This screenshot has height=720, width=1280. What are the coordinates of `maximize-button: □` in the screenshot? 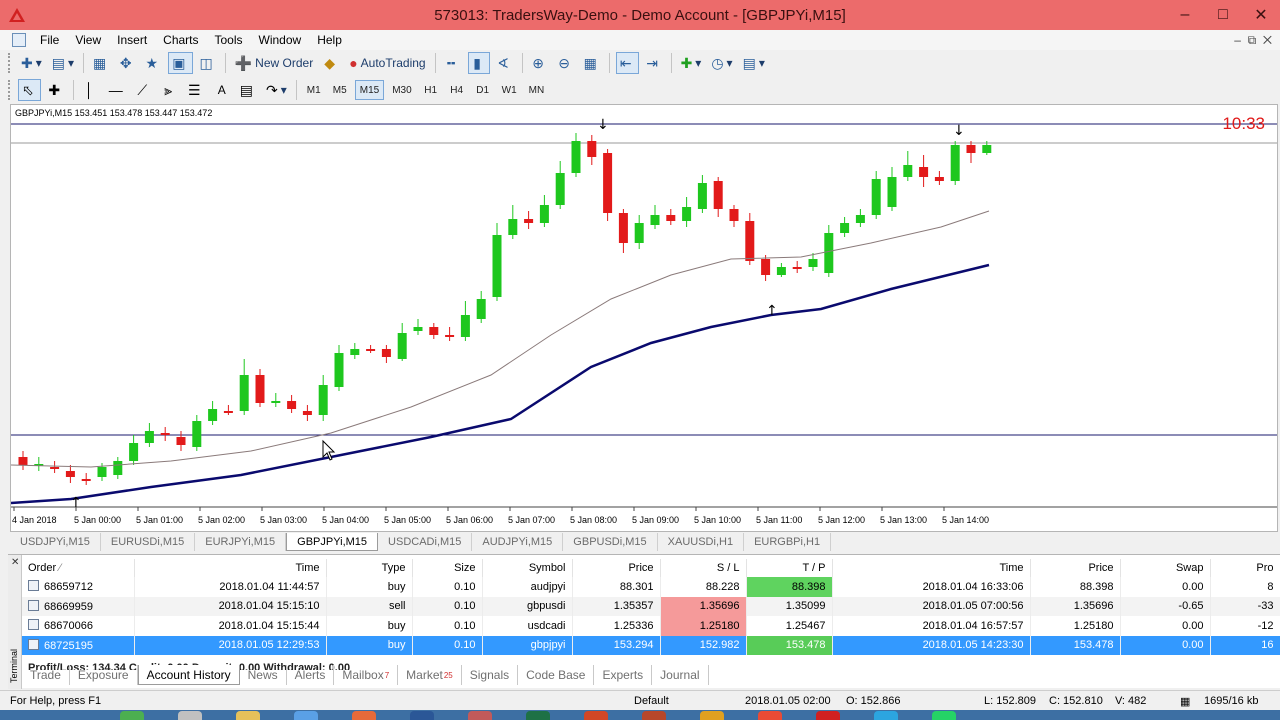 It's located at (1223, 15).